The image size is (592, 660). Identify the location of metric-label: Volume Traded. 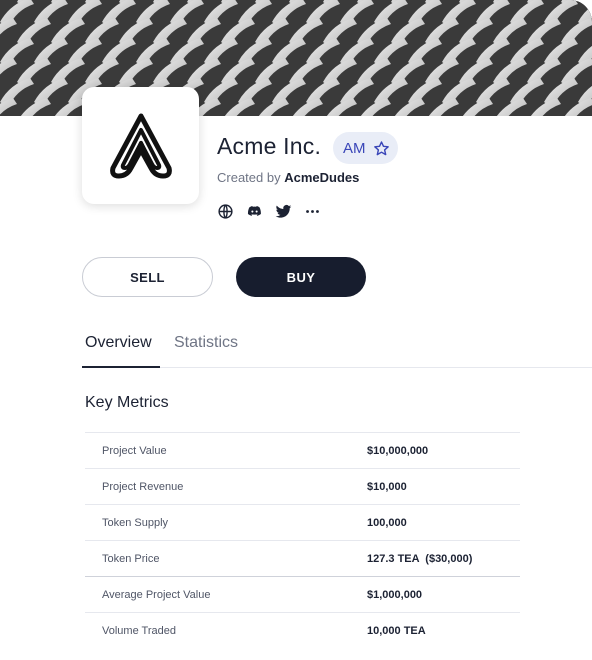
(139, 630).